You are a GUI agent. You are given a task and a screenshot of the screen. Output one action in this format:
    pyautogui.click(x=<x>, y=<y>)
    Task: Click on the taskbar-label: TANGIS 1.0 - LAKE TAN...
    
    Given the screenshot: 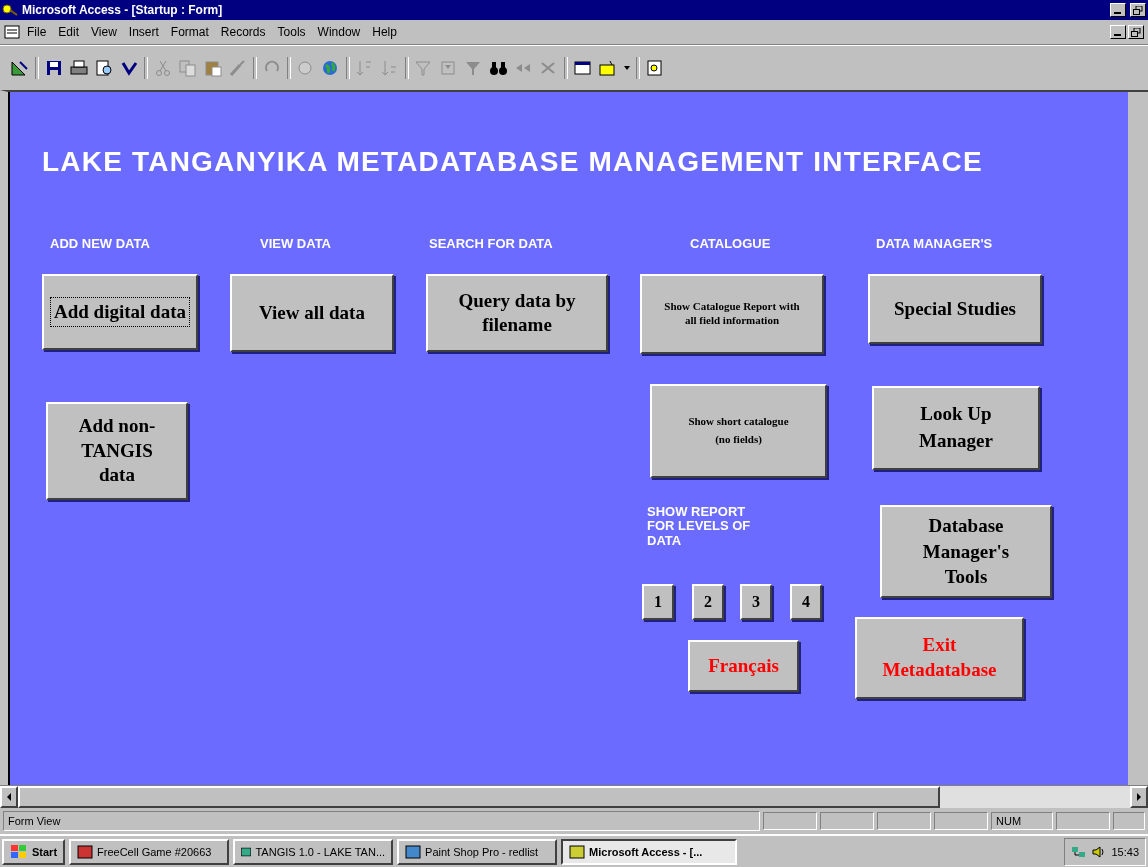 What is the action you would take?
    pyautogui.click(x=320, y=851)
    